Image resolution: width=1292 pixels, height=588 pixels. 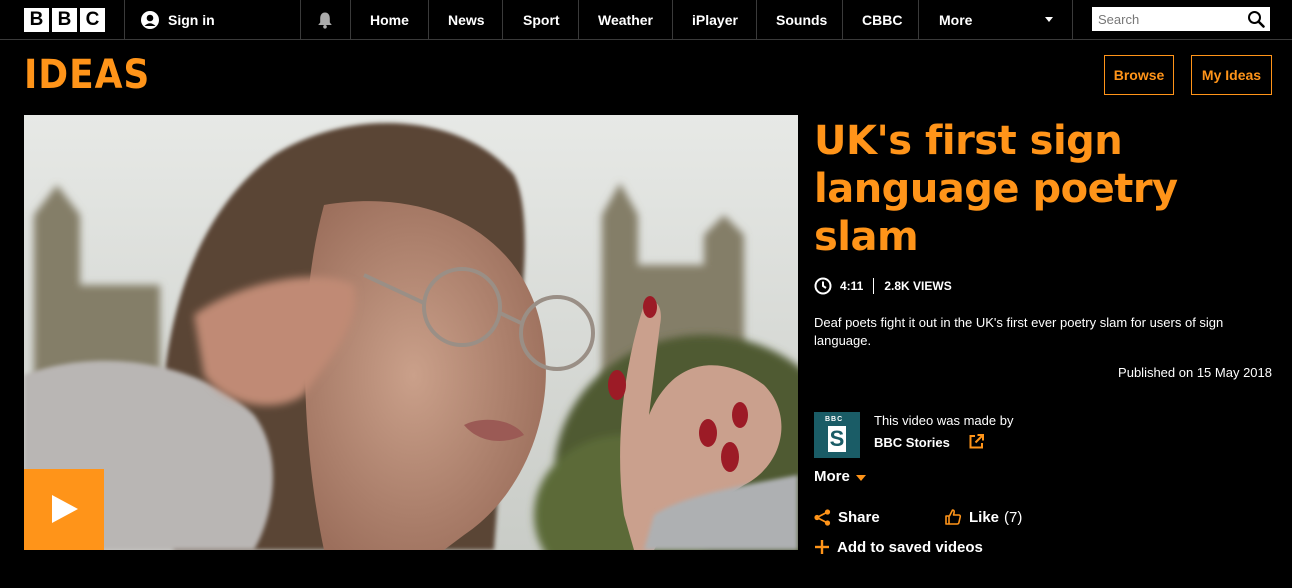 What do you see at coordinates (976, 441) in the screenshot?
I see `external-link-icon` at bounding box center [976, 441].